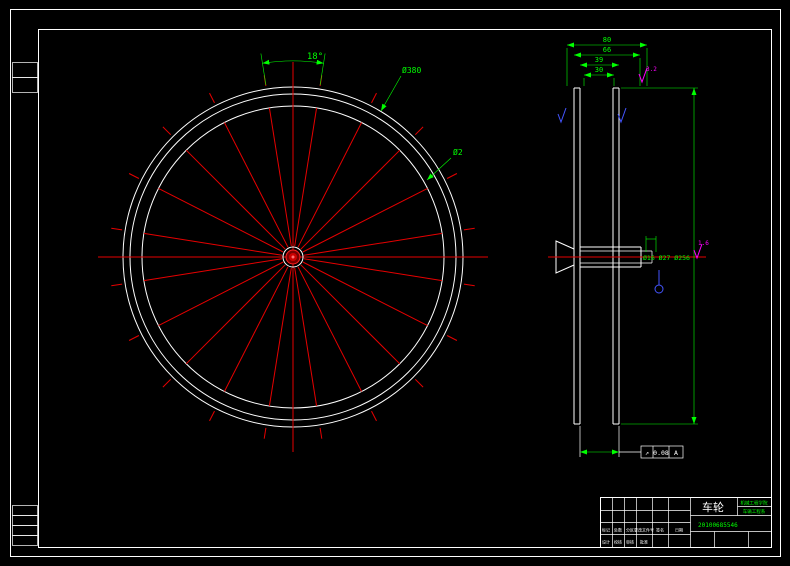 The height and width of the screenshot is (566, 790). I want to click on dim-39: 39, so click(599, 60).